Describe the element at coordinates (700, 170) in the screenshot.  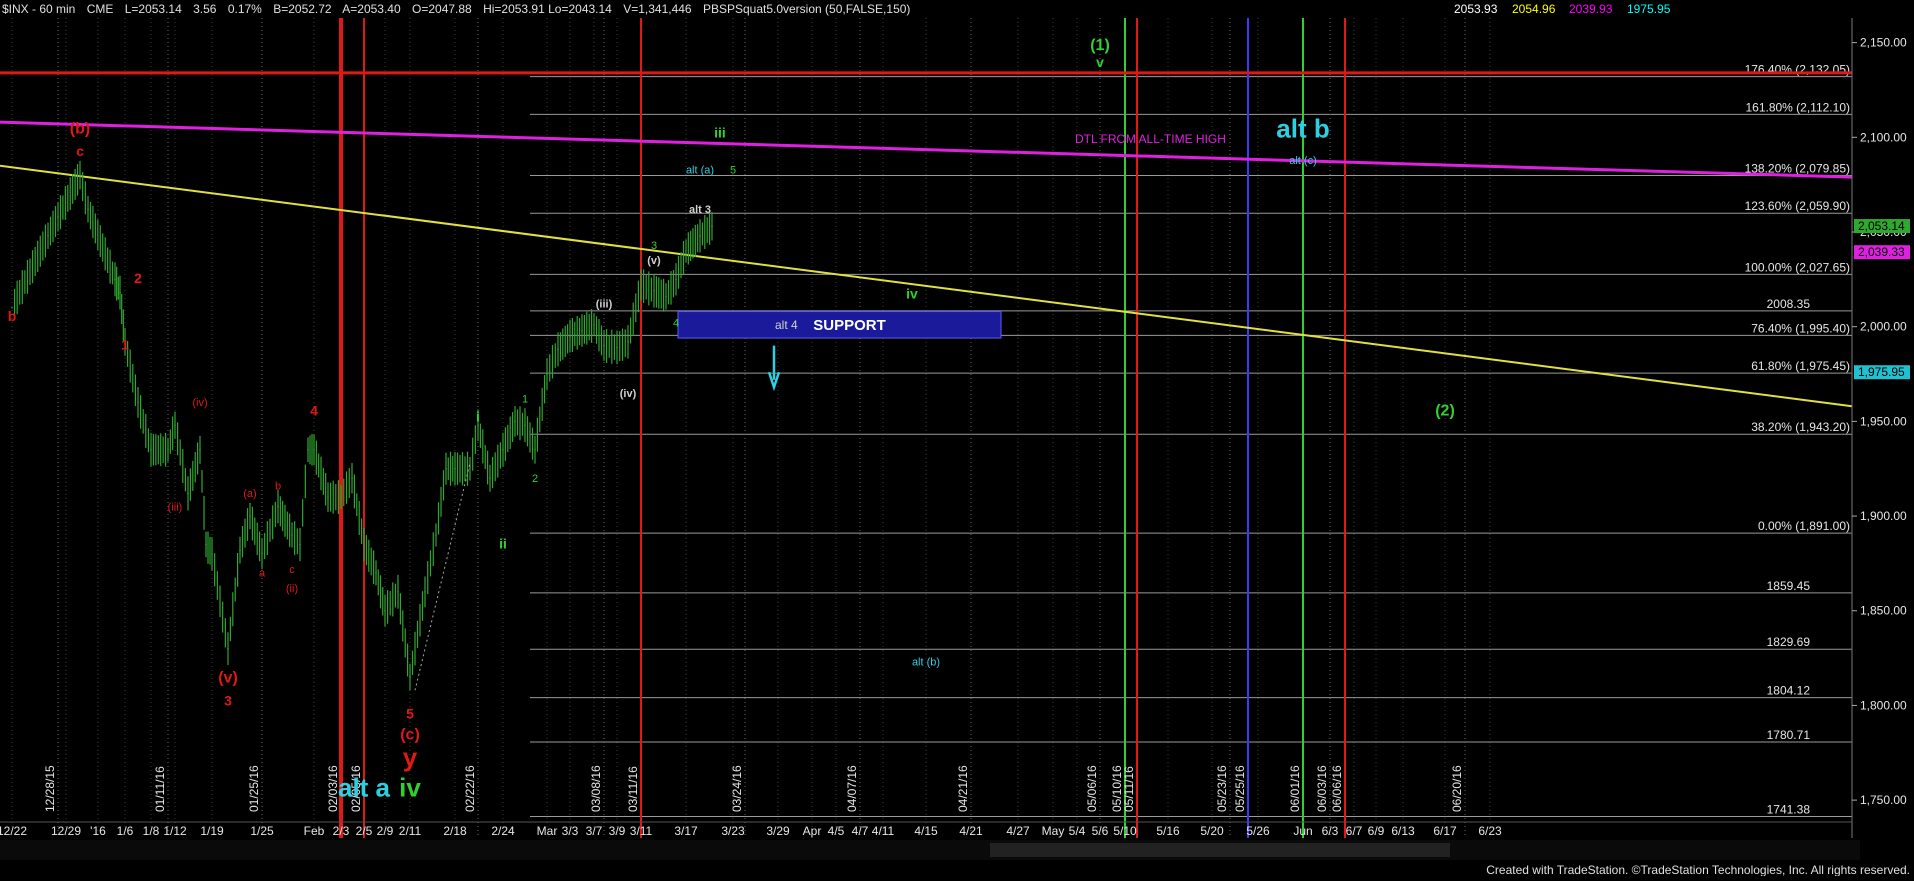
I see `wave-label: alt (a)` at that location.